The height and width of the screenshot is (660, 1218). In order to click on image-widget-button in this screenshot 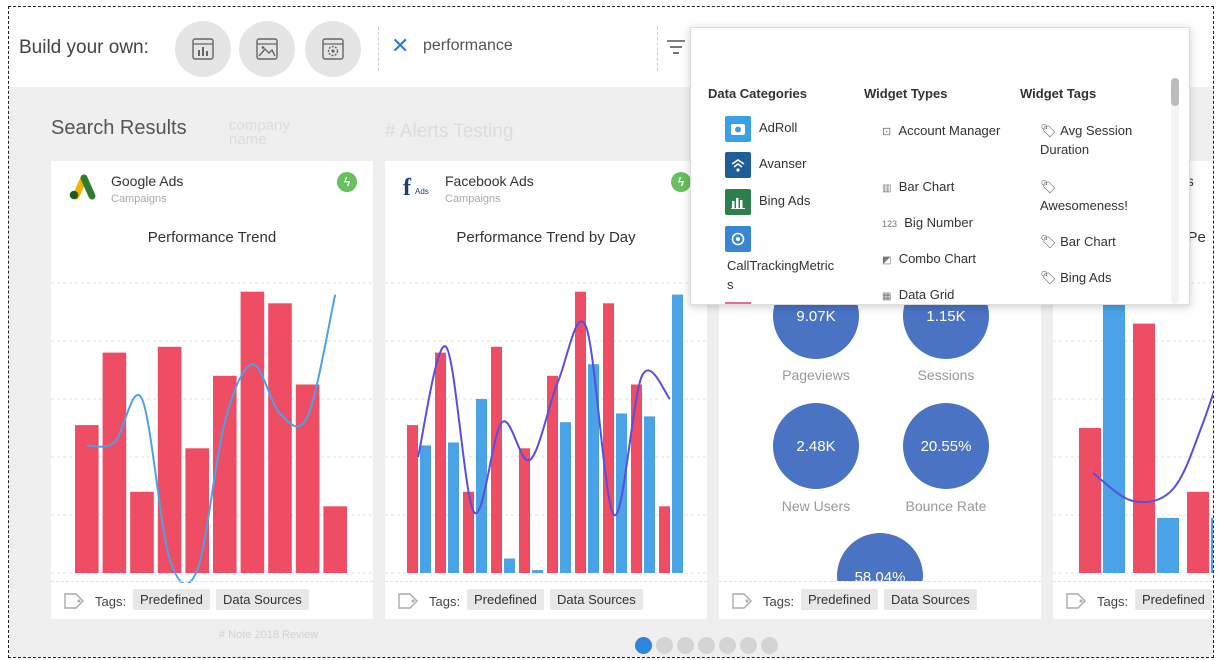, I will do `click(267, 49)`.